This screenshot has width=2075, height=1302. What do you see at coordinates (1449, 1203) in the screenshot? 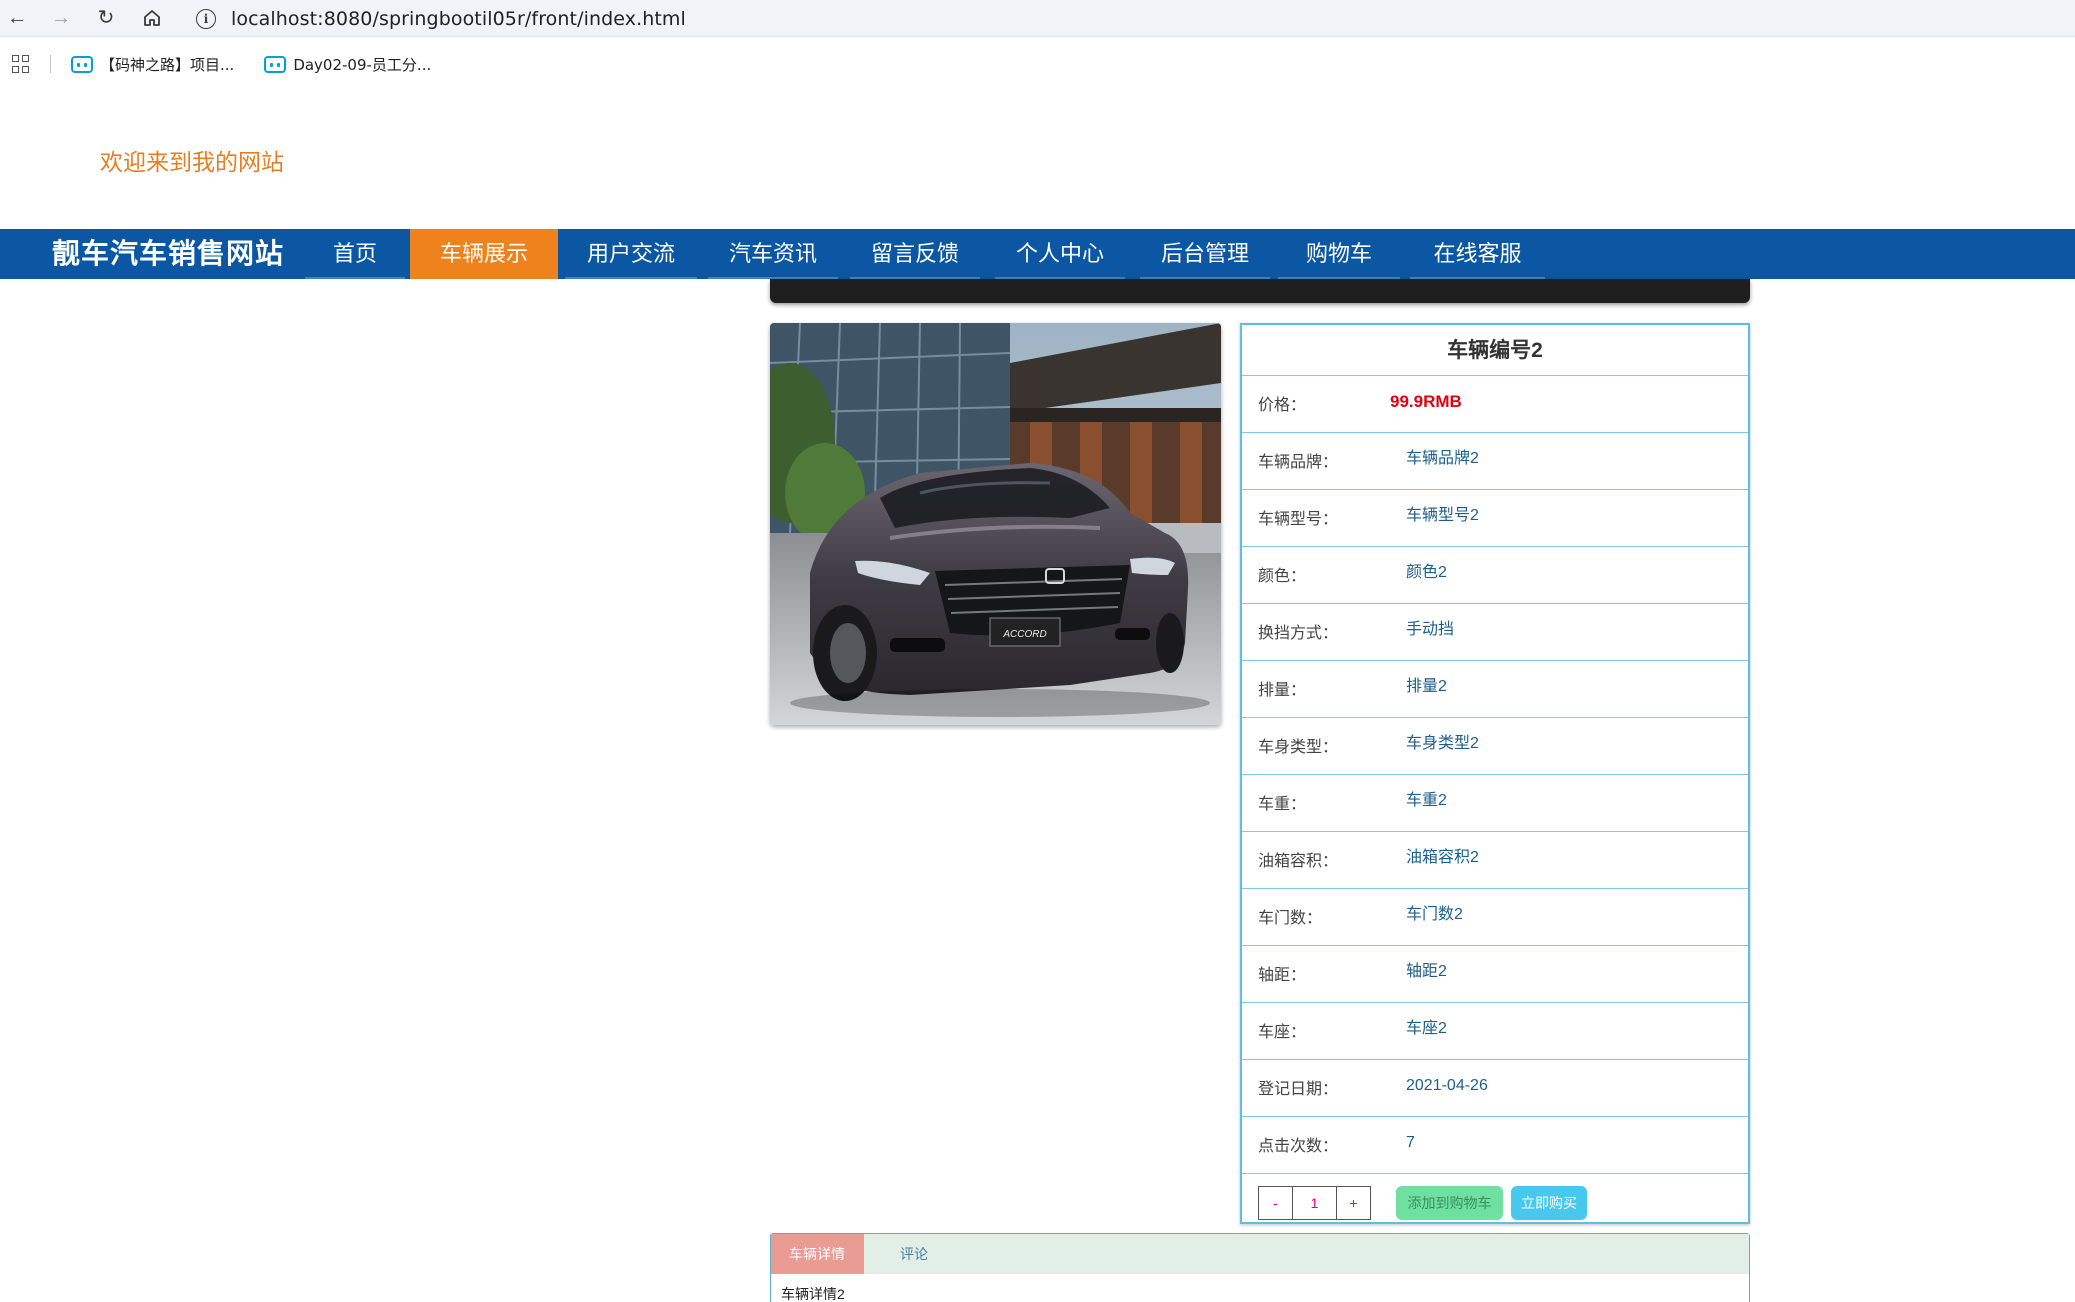
I see `add-to-cart-button: 添加到购物车` at bounding box center [1449, 1203].